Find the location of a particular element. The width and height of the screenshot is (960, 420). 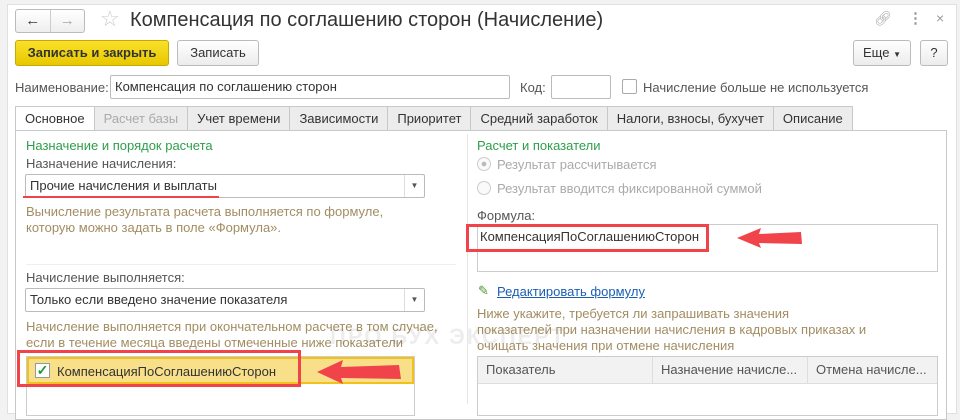

radio-calculated: Результат рассчитывается is located at coordinates (567, 164).